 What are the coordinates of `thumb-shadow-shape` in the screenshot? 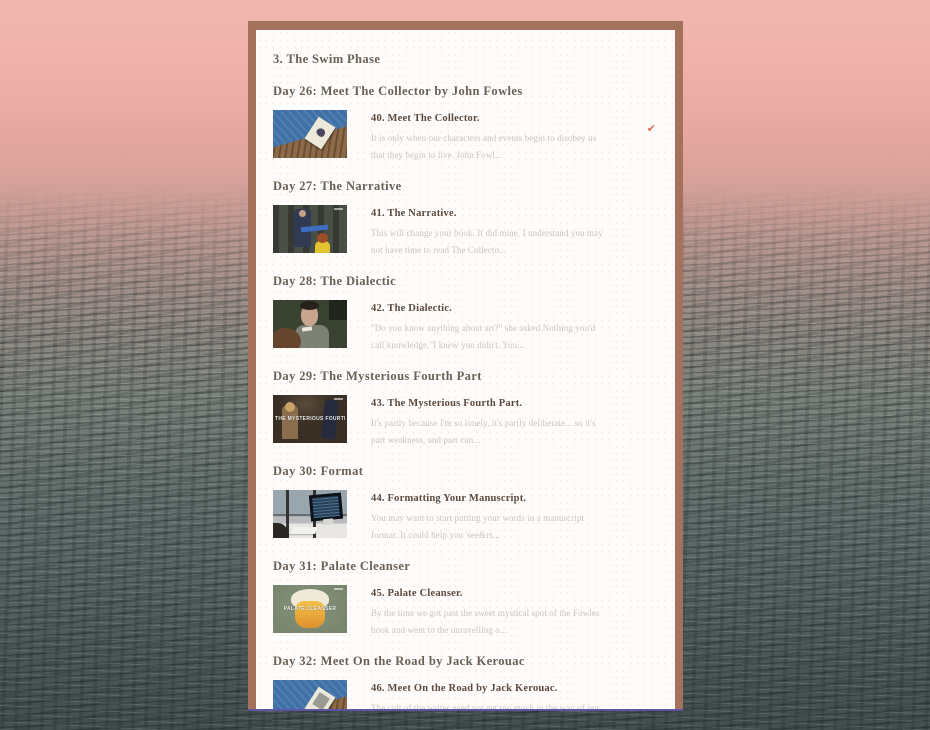 It's located at (280, 530).